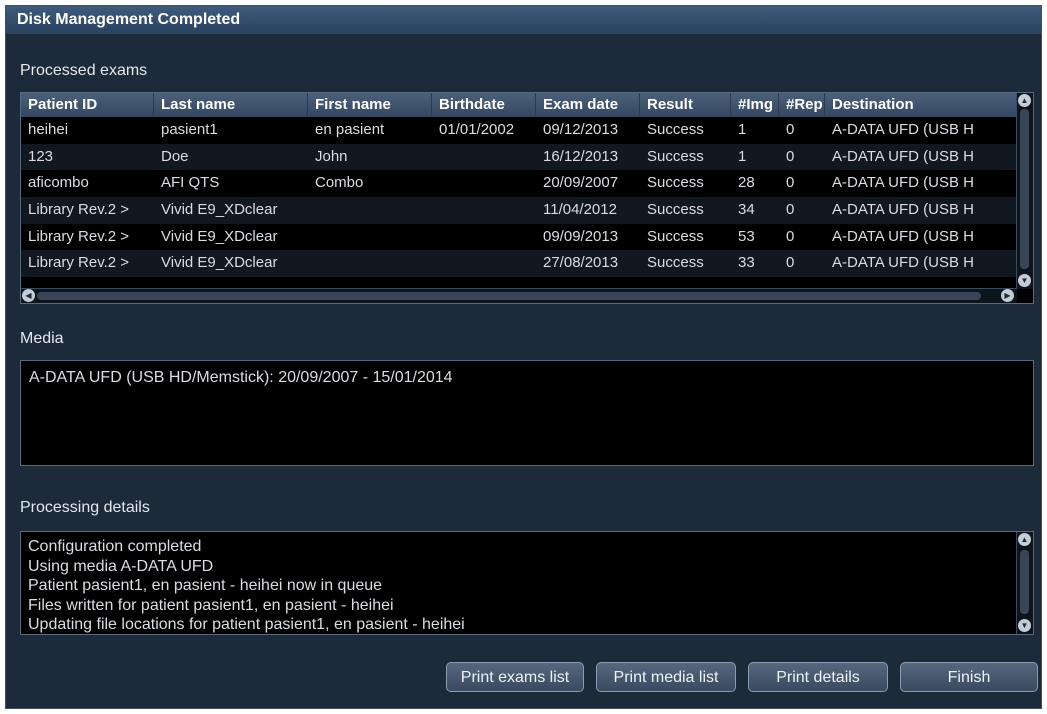 The image size is (1047, 714). I want to click on table-cell: AFI QTS, so click(190, 183).